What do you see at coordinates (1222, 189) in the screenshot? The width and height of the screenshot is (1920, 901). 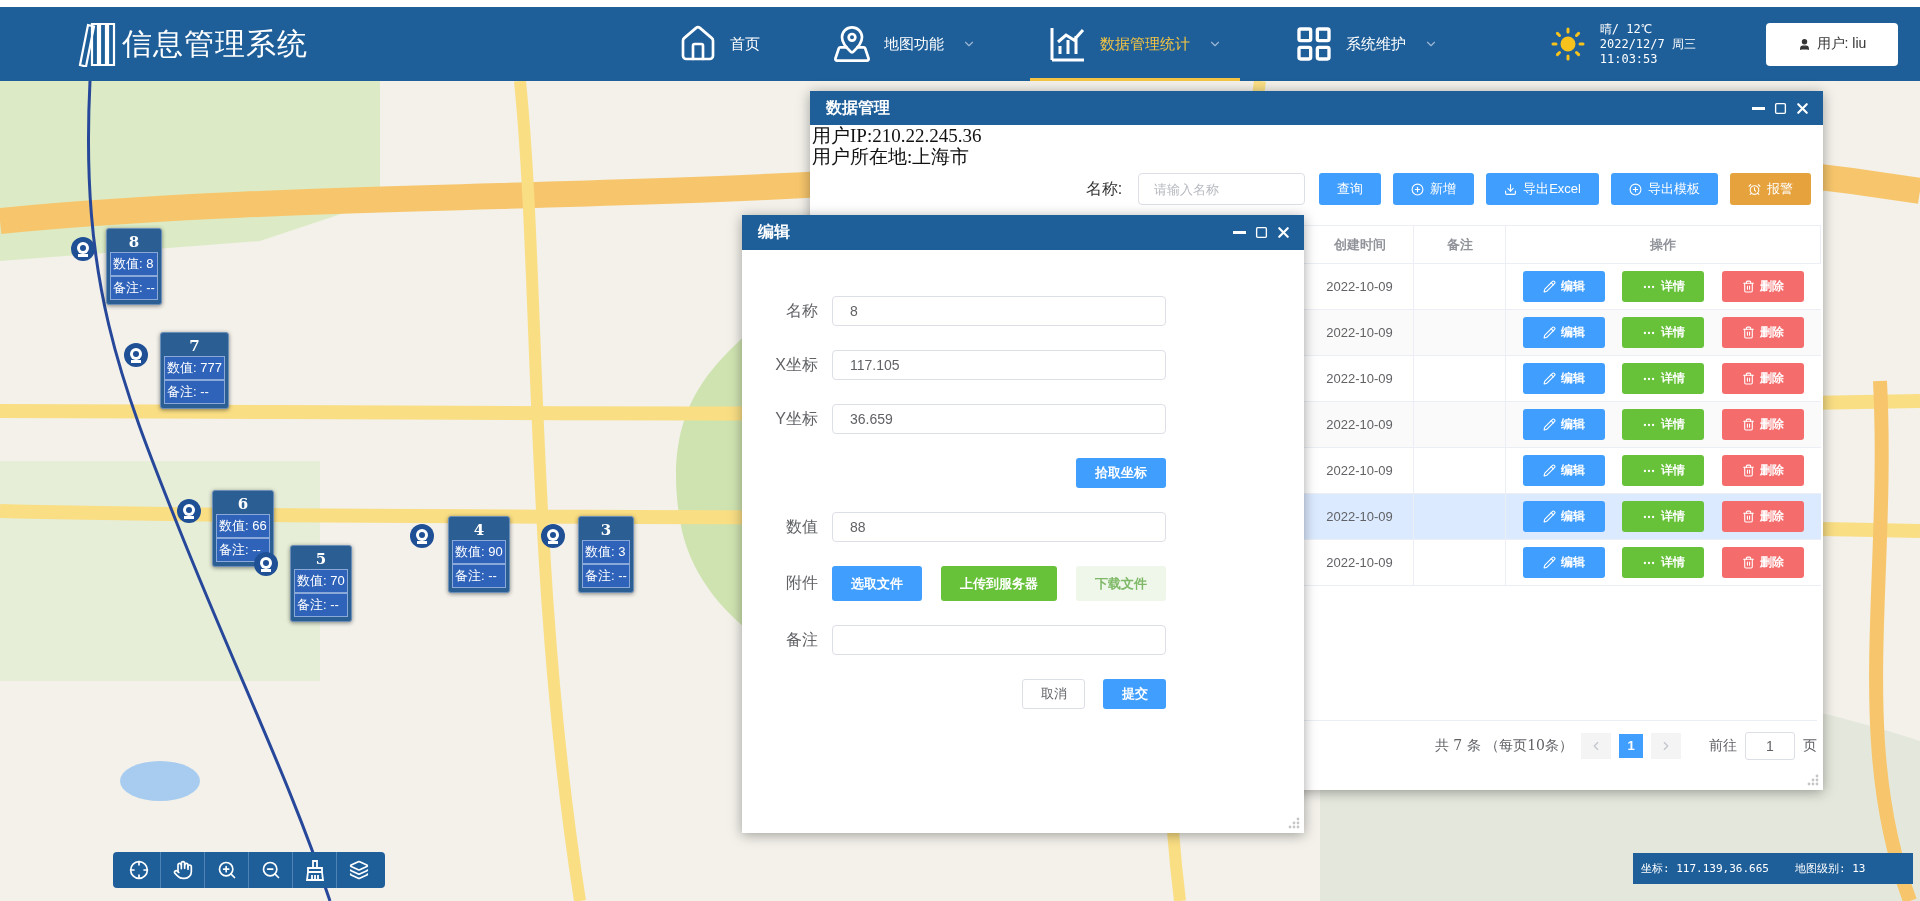 I see `name-search-field: 请输入名称` at bounding box center [1222, 189].